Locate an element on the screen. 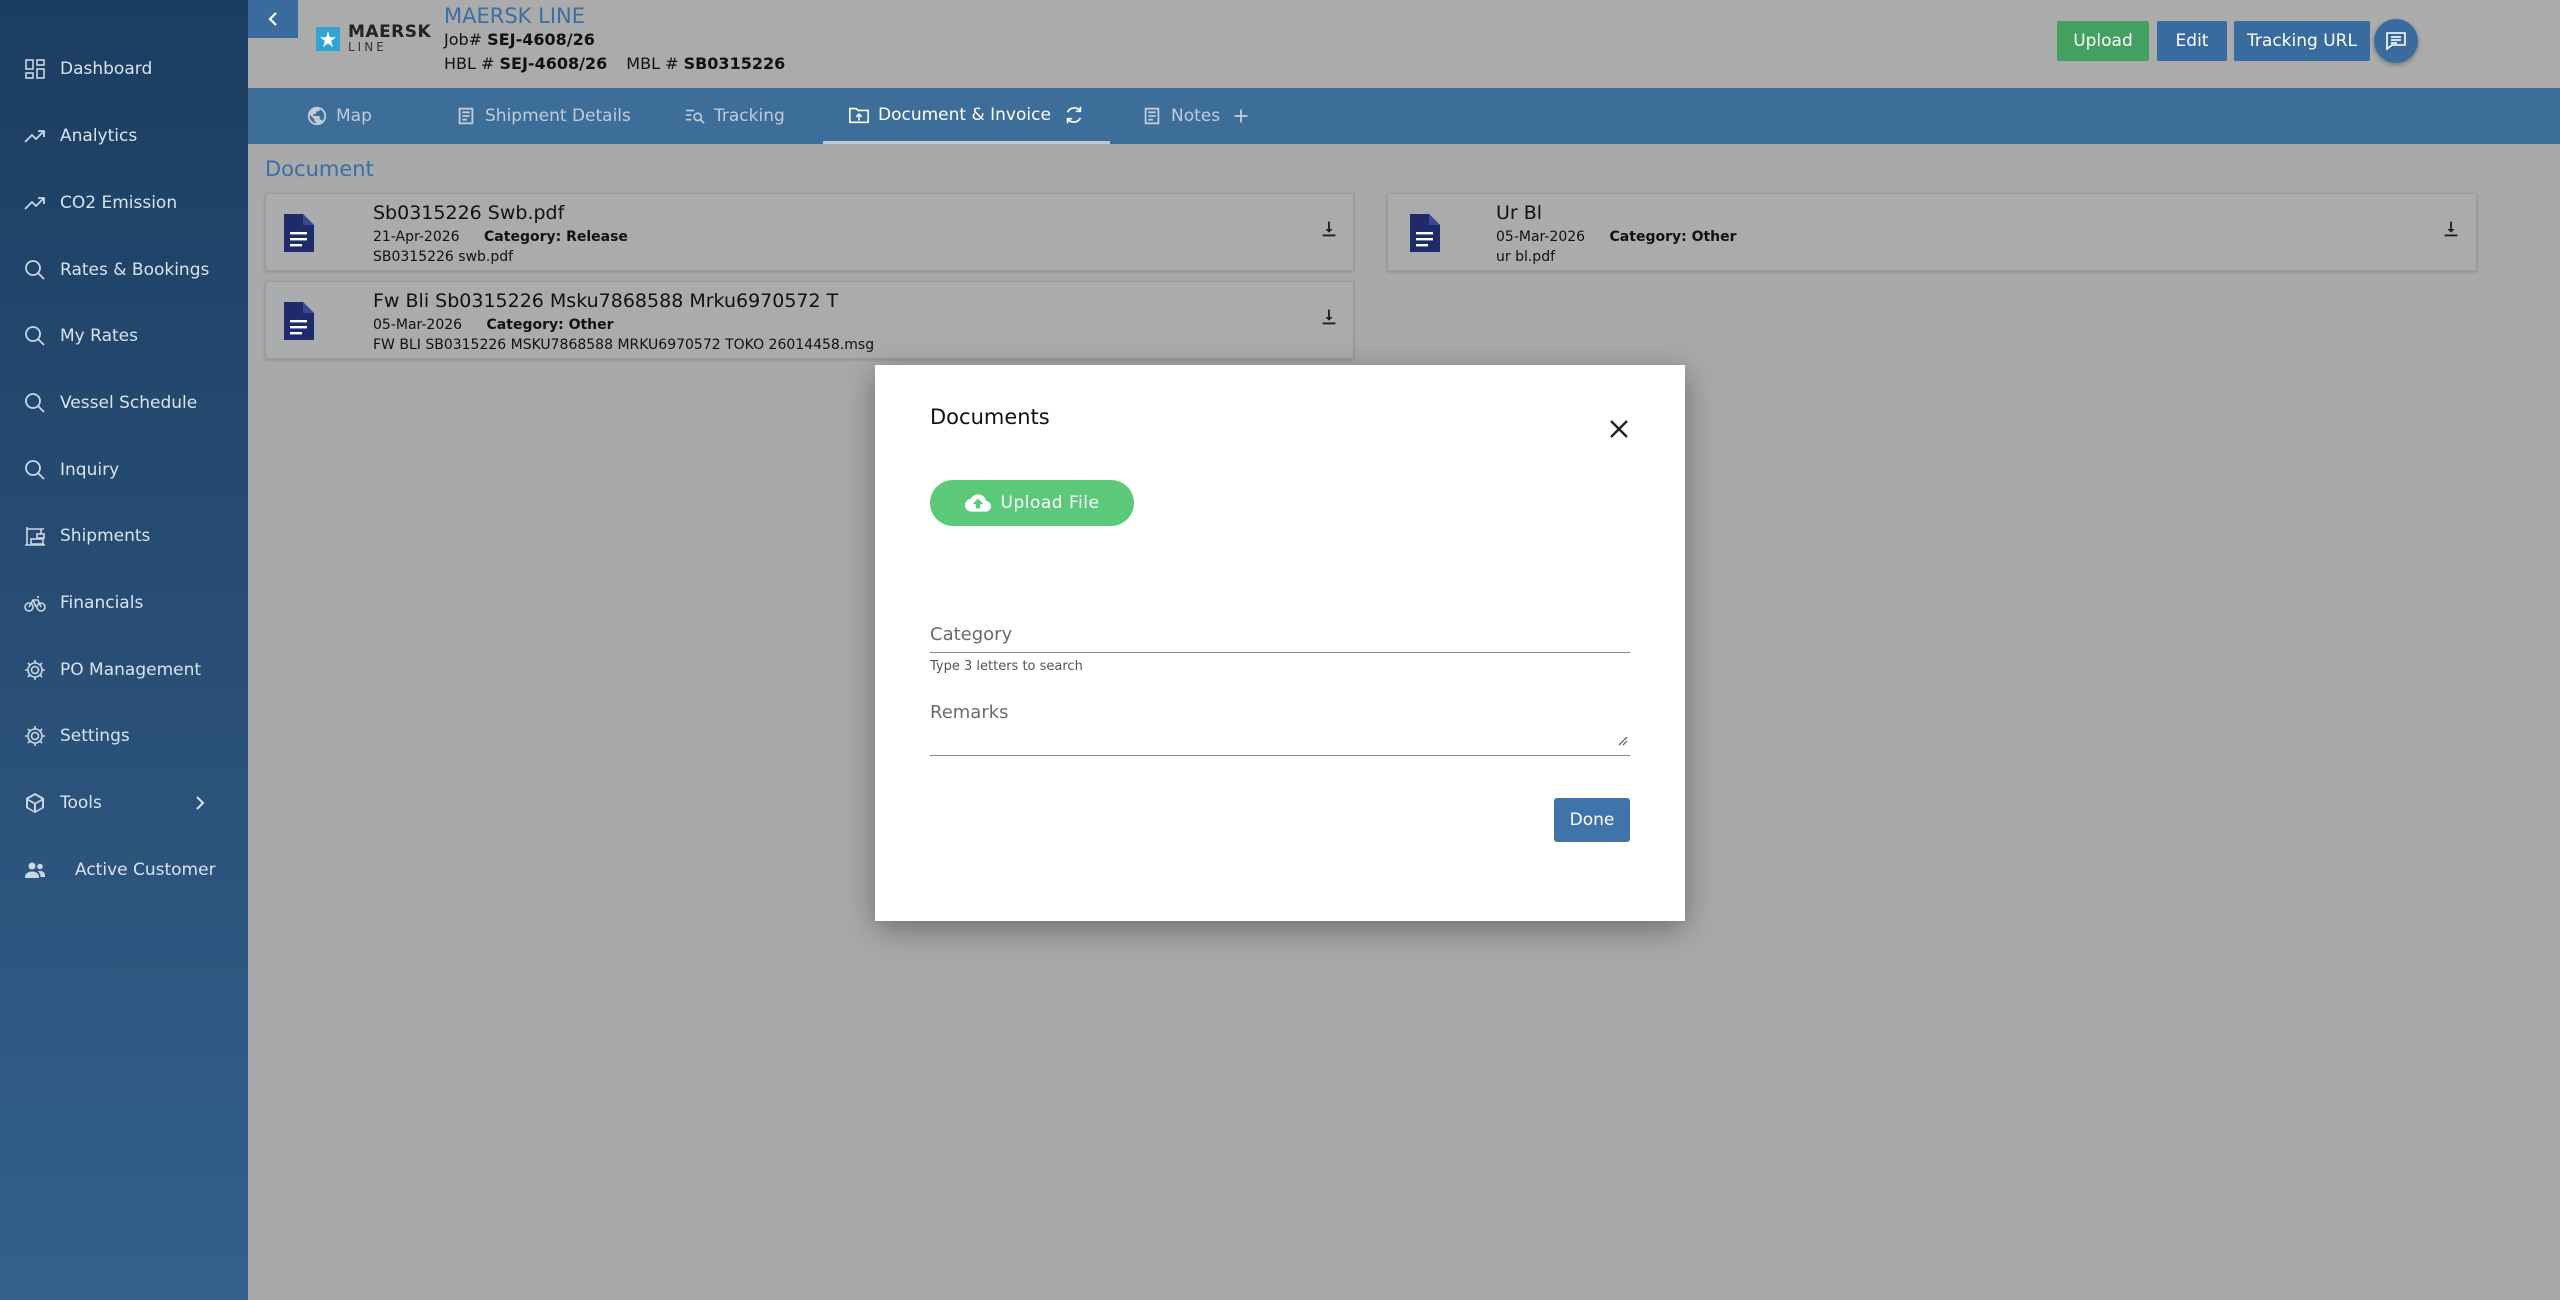  sidebar-item-dashboard: Dashboard is located at coordinates (124, 69).